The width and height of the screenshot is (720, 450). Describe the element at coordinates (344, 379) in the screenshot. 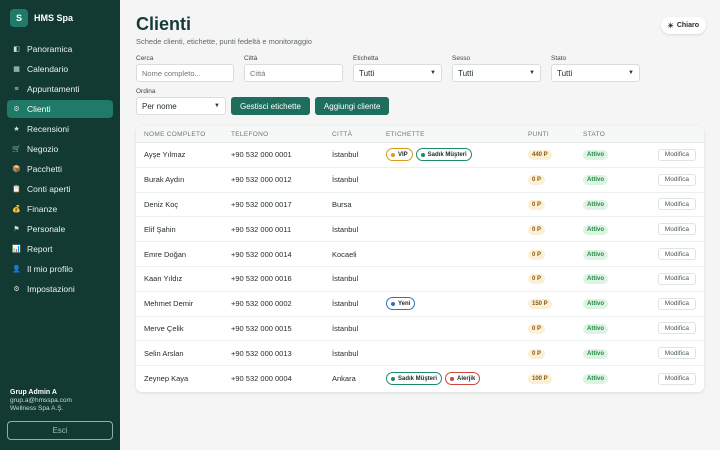

I see `client-city: Ankara` at that location.